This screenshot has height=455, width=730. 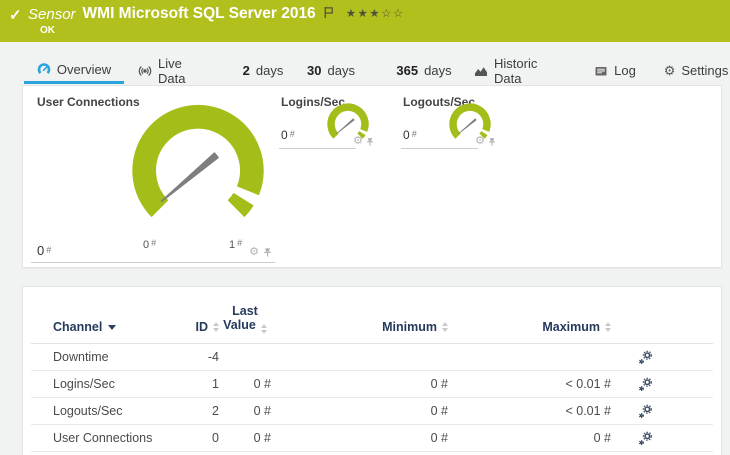 I want to click on sort-desc-icon, so click(x=112, y=327).